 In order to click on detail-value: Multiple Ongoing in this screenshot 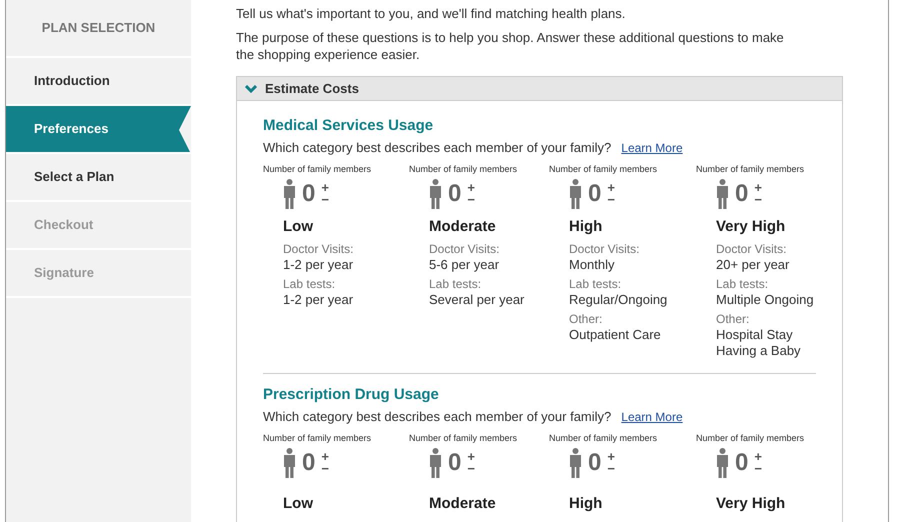, I will do `click(765, 300)`.